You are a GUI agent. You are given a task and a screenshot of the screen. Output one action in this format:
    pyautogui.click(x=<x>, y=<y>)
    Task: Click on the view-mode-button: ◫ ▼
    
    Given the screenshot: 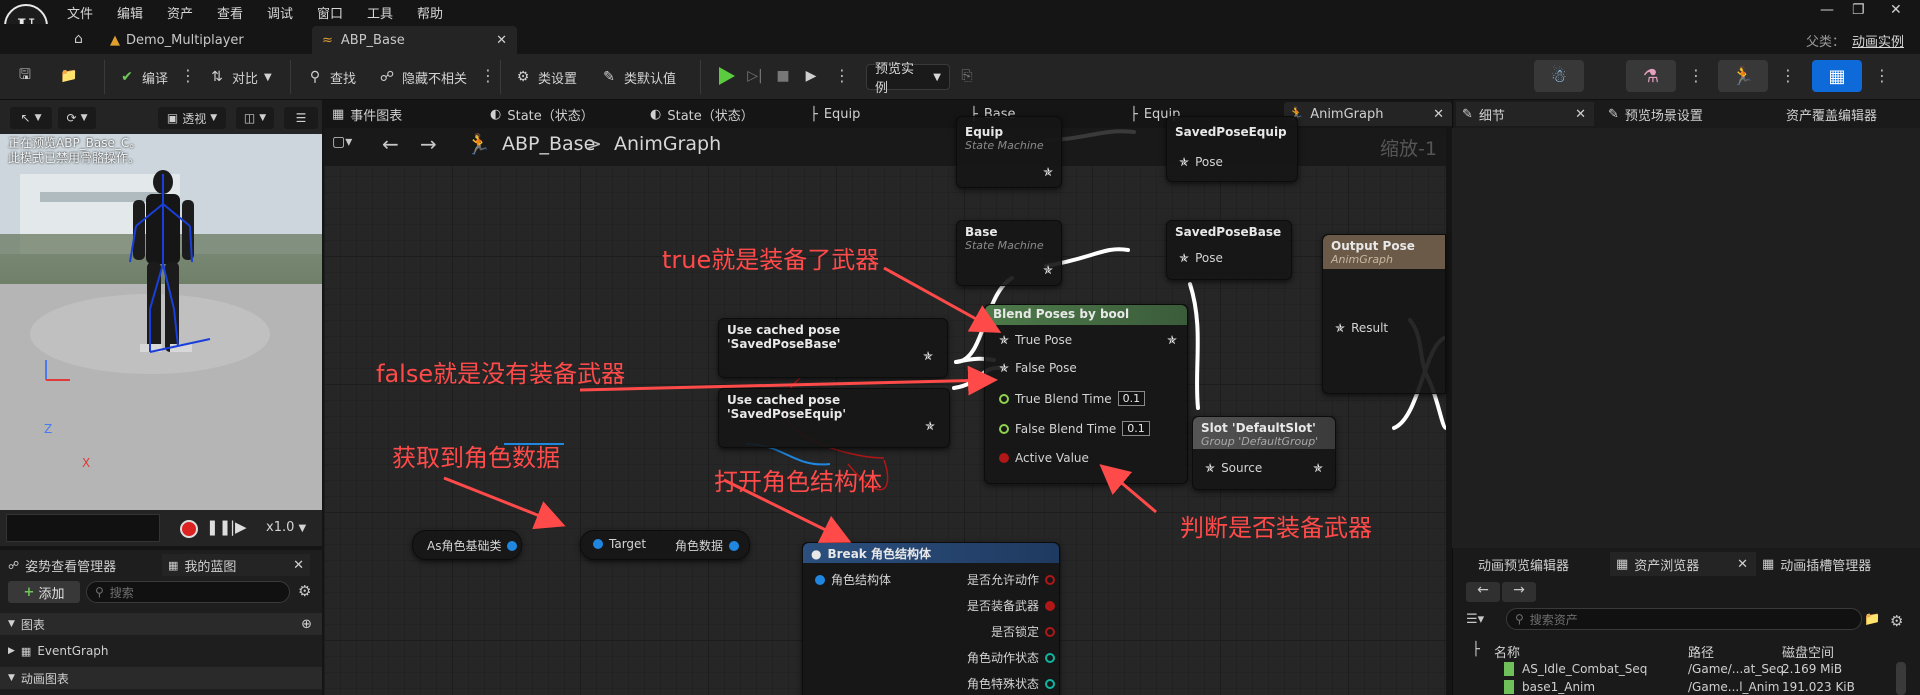 What is the action you would take?
    pyautogui.click(x=255, y=118)
    